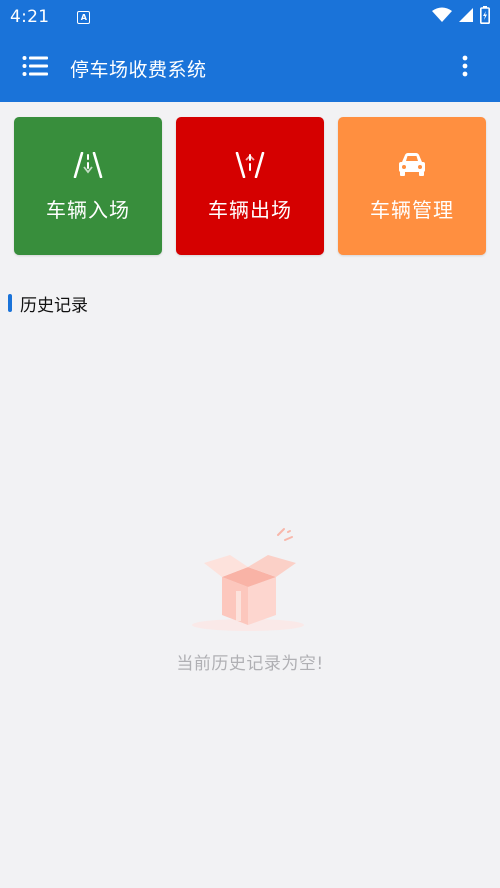  What do you see at coordinates (88, 186) in the screenshot?
I see `vehicle-entry-card: 车辆入场` at bounding box center [88, 186].